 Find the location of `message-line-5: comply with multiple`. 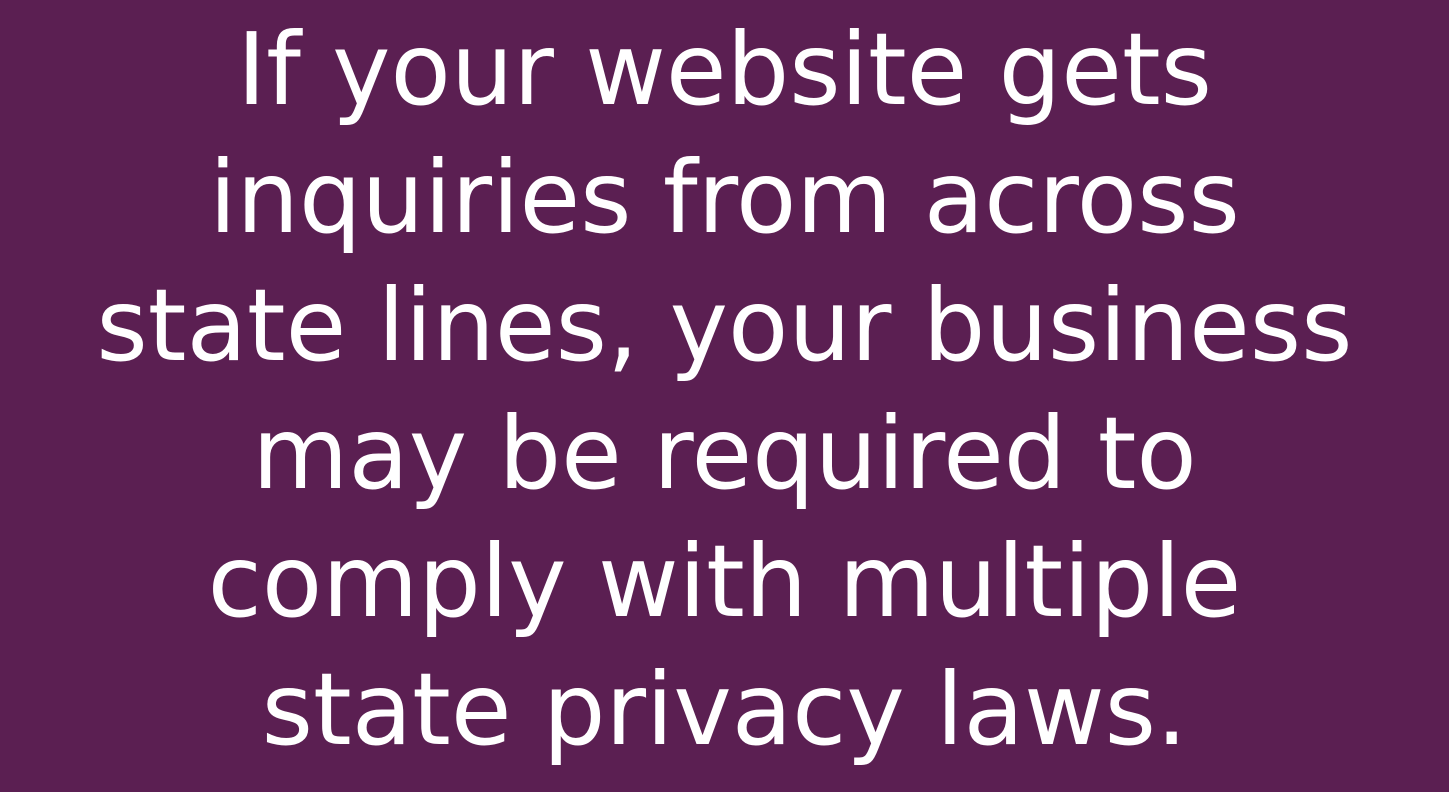

message-line-5: comply with multiple is located at coordinates (724, 581).